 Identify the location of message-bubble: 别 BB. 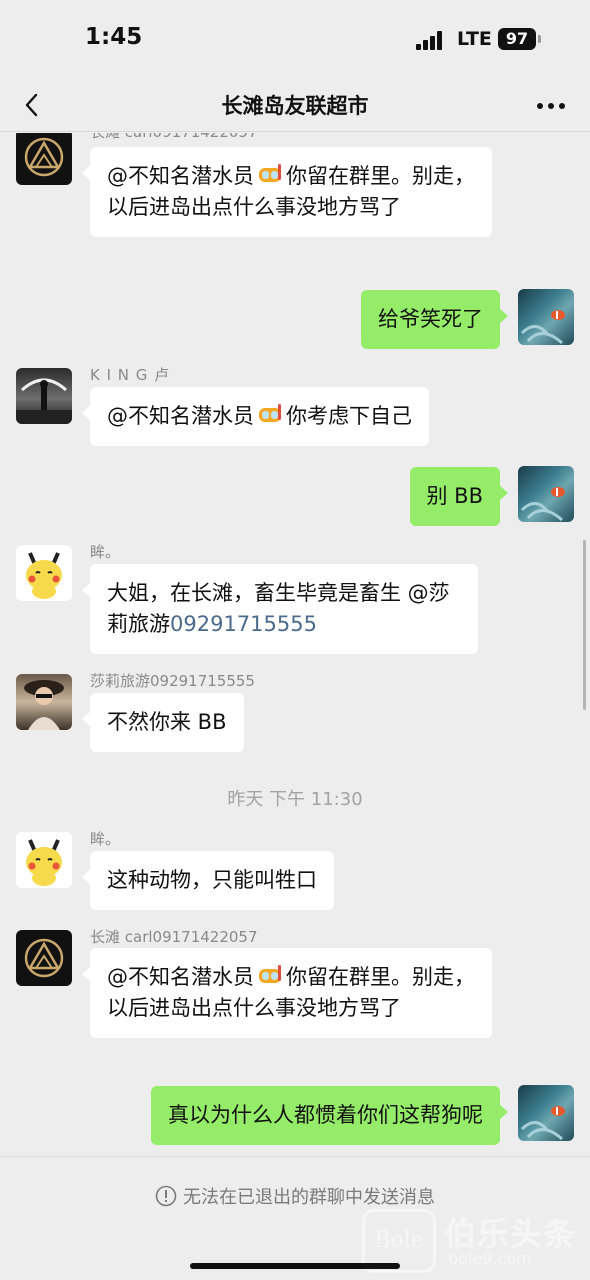
(458, 496).